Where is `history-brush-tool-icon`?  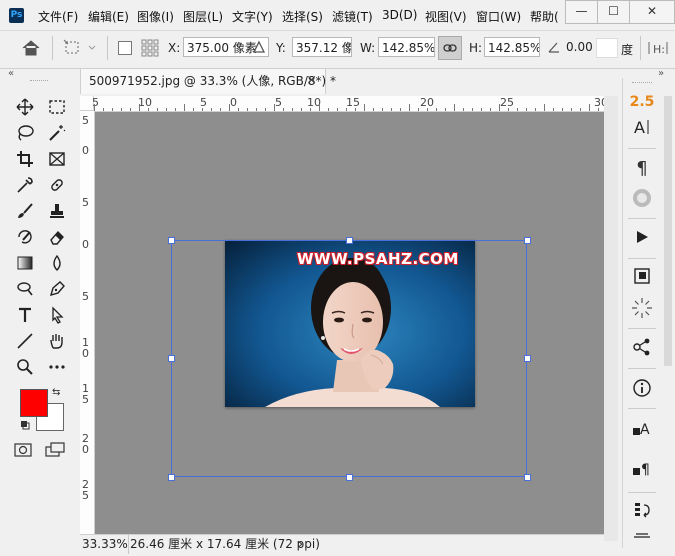
history-brush-tool-icon is located at coordinates (25, 237).